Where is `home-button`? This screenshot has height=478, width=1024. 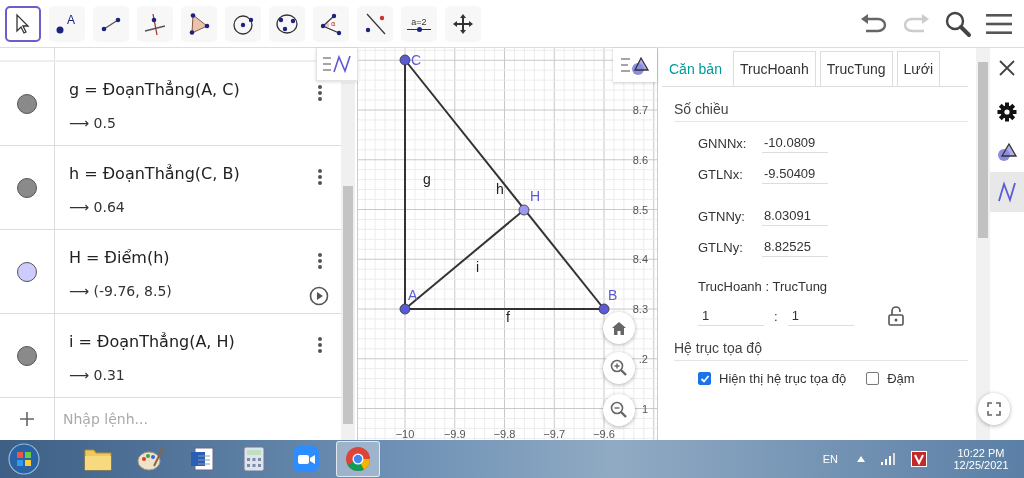
home-button is located at coordinates (619, 328).